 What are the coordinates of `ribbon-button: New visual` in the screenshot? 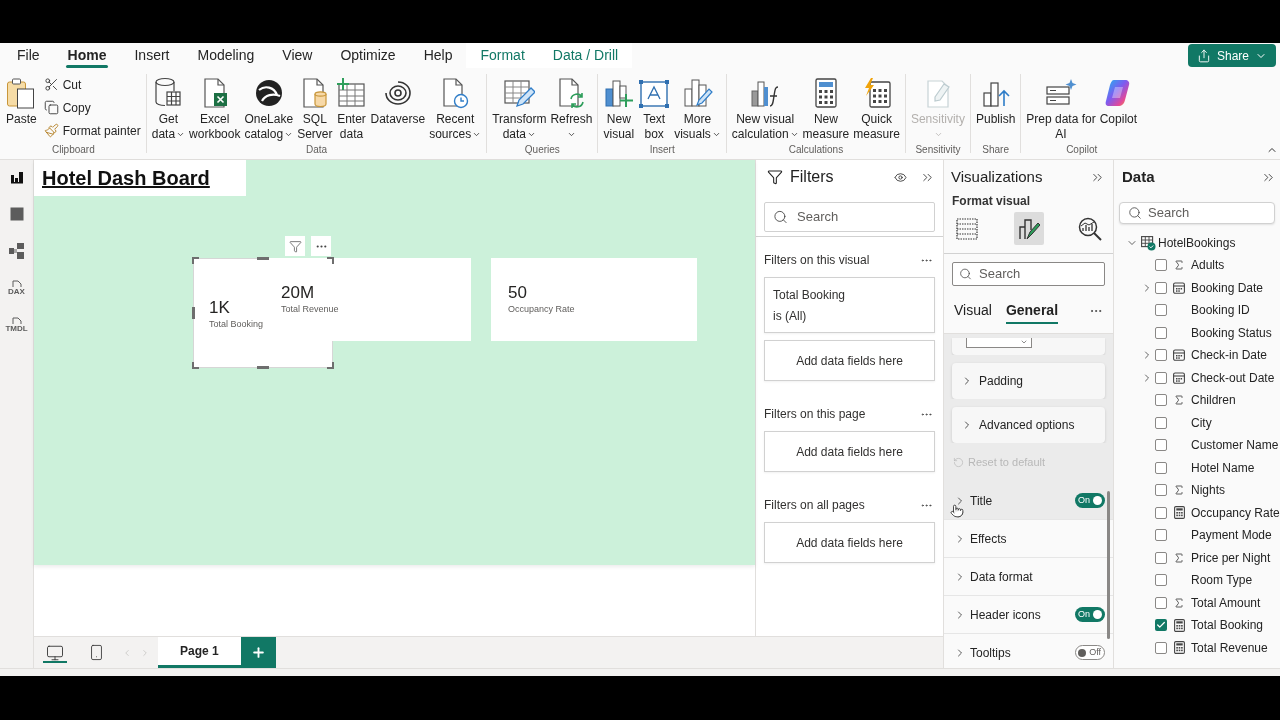 It's located at (619, 105).